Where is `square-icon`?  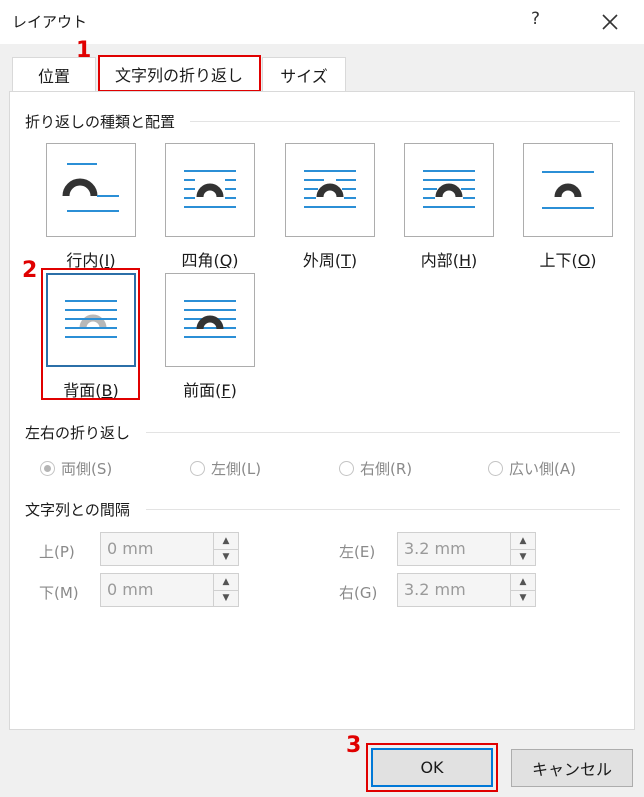
square-icon is located at coordinates (210, 189).